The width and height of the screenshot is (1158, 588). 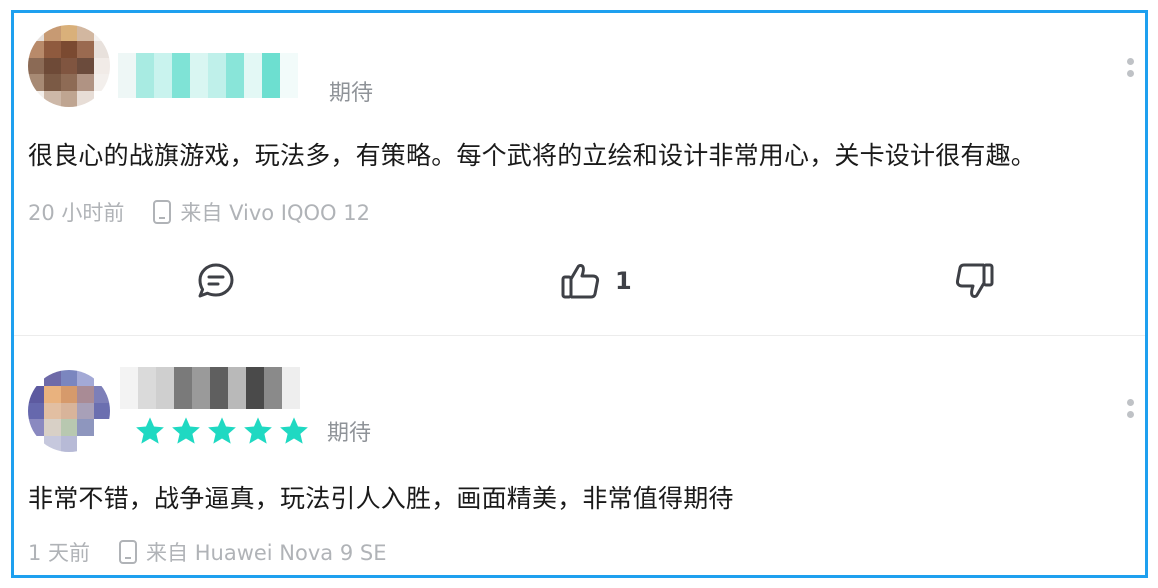 I want to click on review-actions: 1, so click(x=579, y=281).